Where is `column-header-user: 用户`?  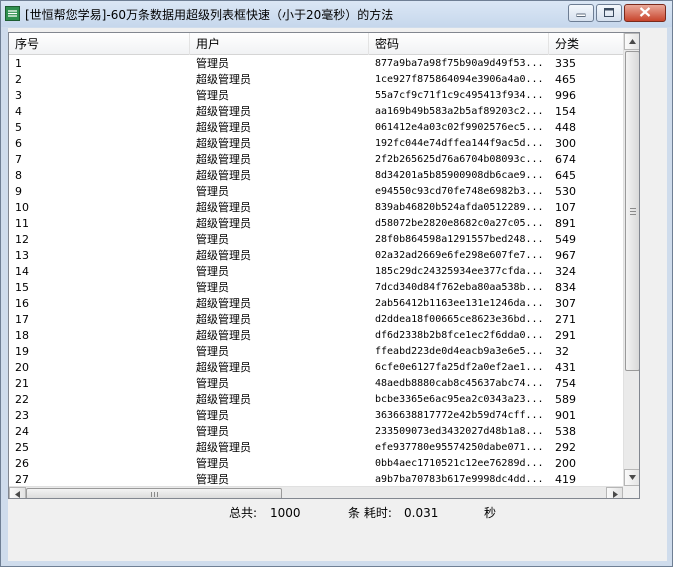 column-header-user: 用户 is located at coordinates (279, 44).